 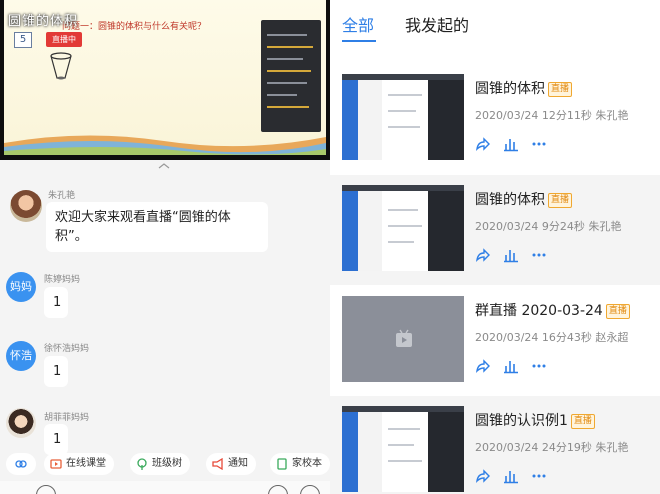 What do you see at coordinates (56, 464) in the screenshot?
I see `online-class-icon` at bounding box center [56, 464].